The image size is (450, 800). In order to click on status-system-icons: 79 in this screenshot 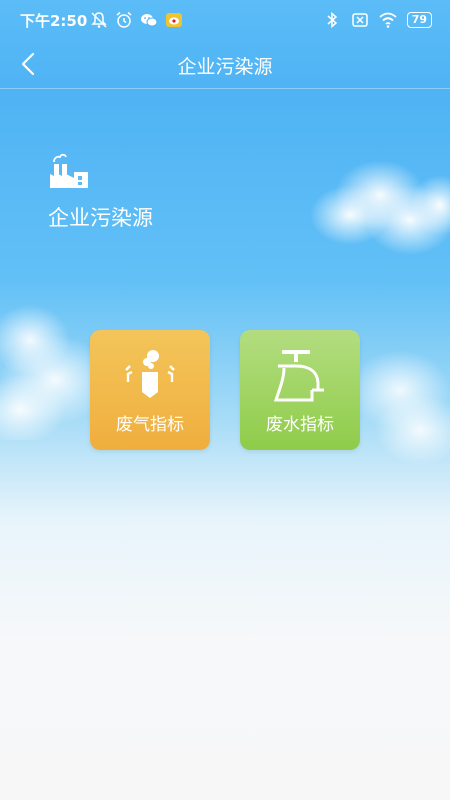, I will do `click(377, 20)`.